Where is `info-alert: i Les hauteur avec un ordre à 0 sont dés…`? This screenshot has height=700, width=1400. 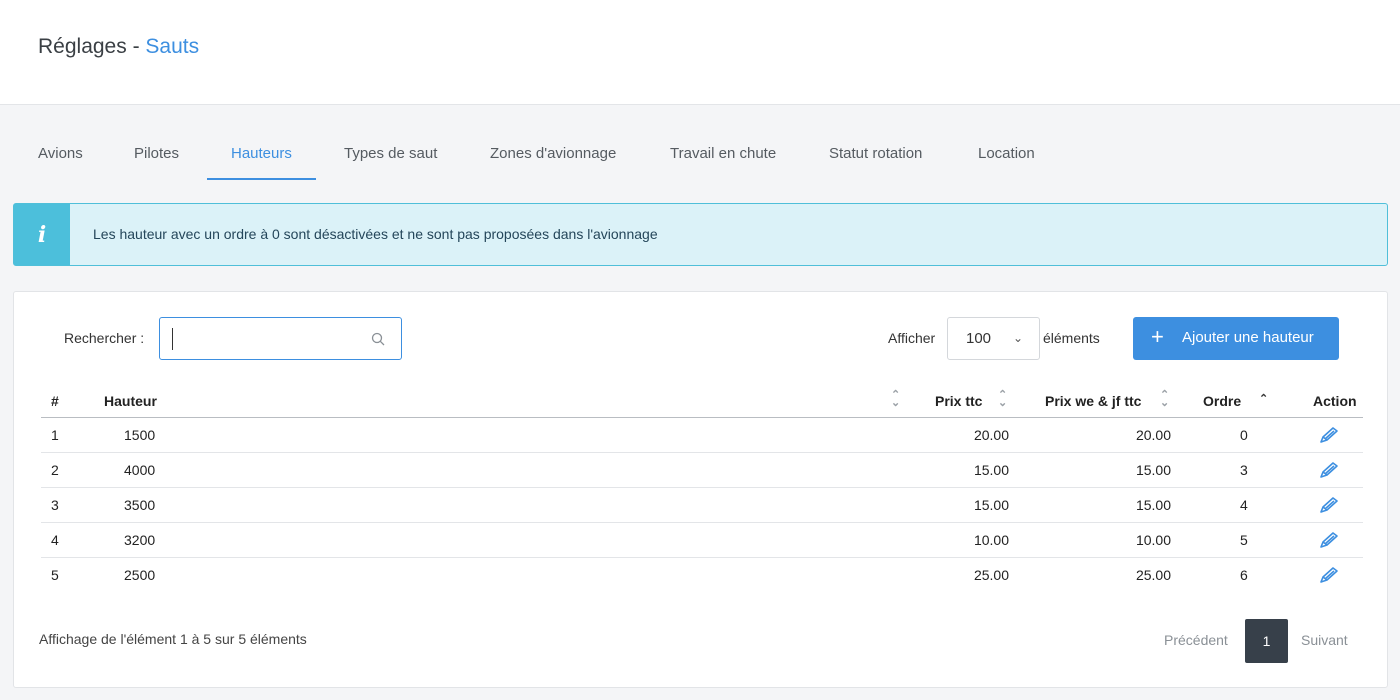
info-alert: i Les hauteur avec un ordre à 0 sont dés… is located at coordinates (700, 234).